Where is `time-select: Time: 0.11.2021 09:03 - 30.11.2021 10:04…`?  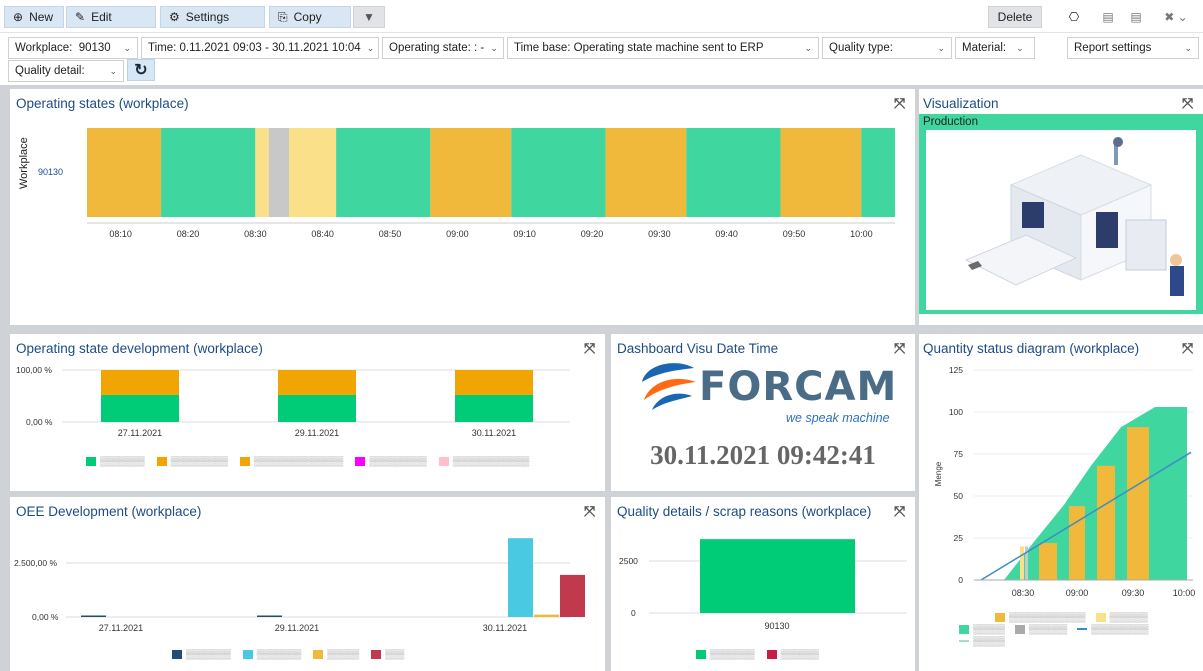
time-select: Time: 0.11.2021 09:03 - 30.11.2021 10:04… is located at coordinates (260, 48).